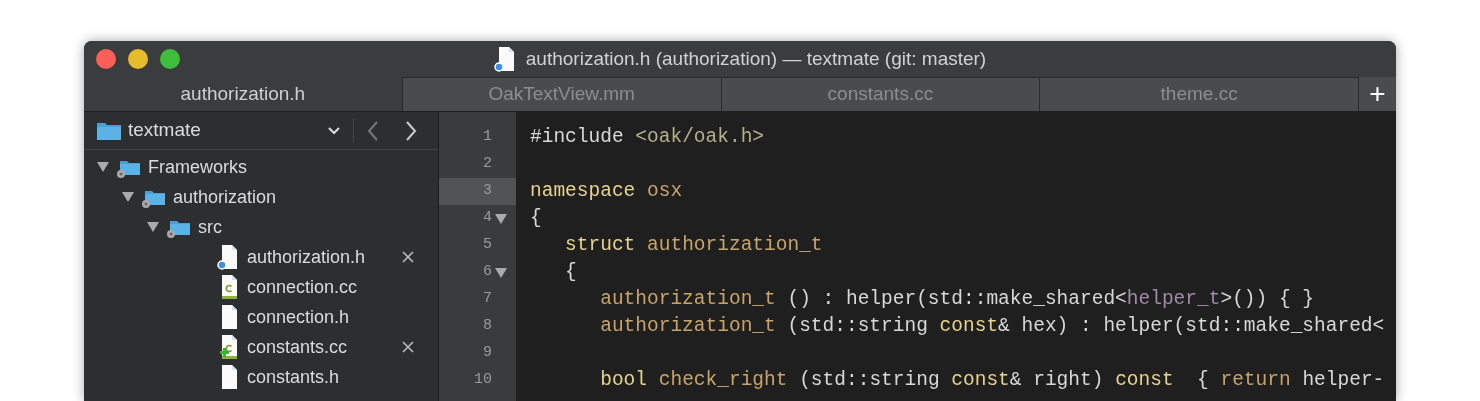 The height and width of the screenshot is (401, 1480). I want to click on item-label: Frameworks, so click(197, 167).